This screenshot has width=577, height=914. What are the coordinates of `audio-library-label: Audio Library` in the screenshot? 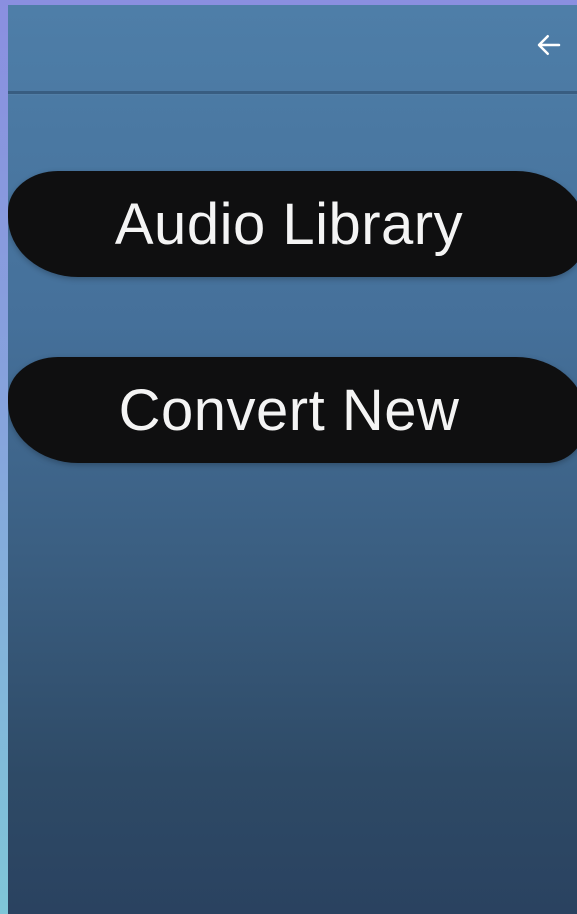 It's located at (289, 224).